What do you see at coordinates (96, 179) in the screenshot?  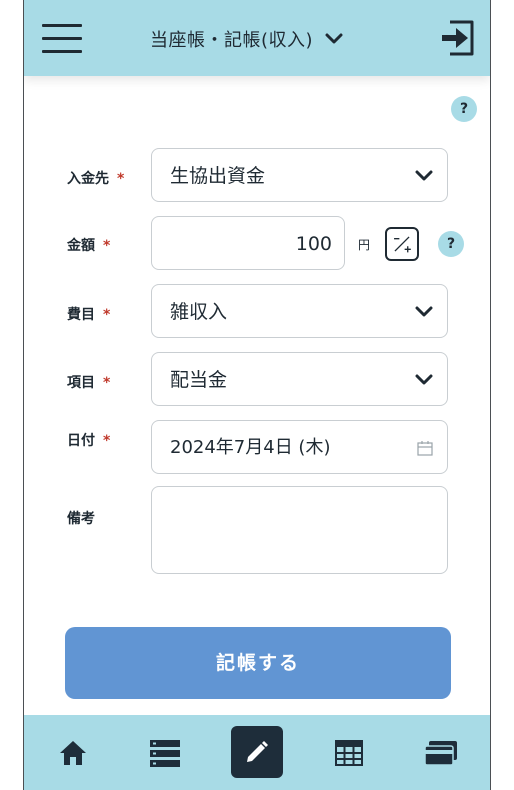 I see `payee-label: 入金先 *` at bounding box center [96, 179].